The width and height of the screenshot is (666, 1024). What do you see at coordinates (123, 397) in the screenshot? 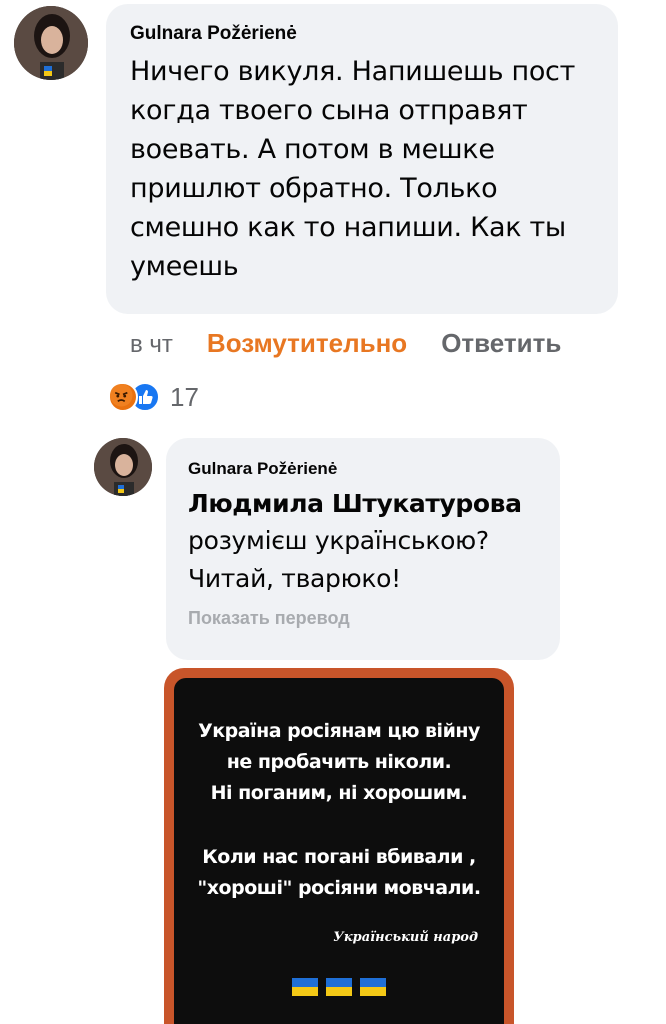
I see `angry-icon` at bounding box center [123, 397].